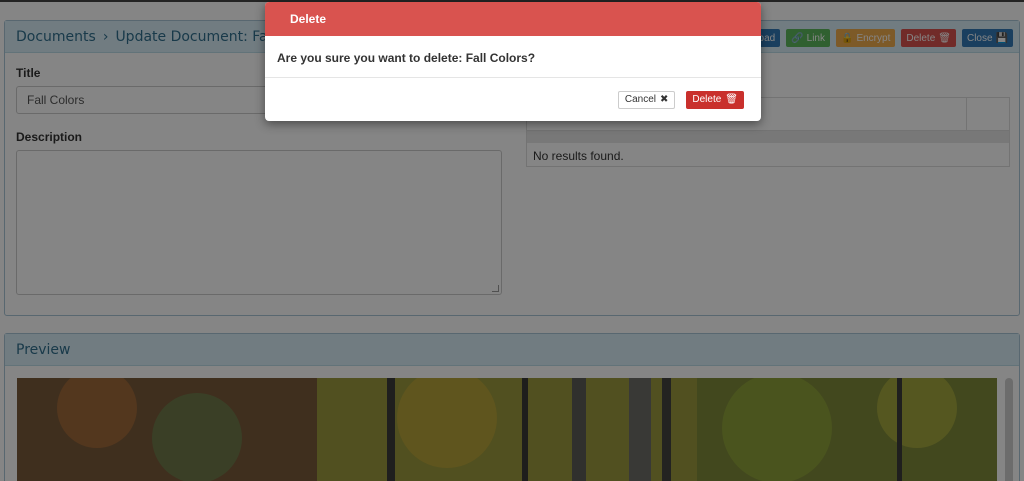 The height and width of the screenshot is (481, 1024). What do you see at coordinates (513, 19) in the screenshot?
I see `modal-title: Delete` at bounding box center [513, 19].